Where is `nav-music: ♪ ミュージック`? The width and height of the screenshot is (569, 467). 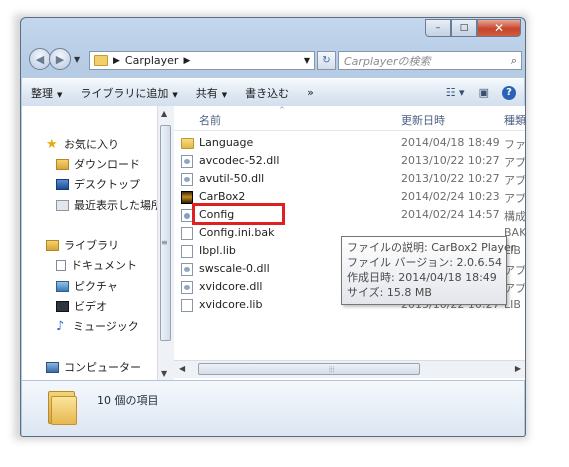 nav-music: ♪ ミュージック is located at coordinates (97, 326).